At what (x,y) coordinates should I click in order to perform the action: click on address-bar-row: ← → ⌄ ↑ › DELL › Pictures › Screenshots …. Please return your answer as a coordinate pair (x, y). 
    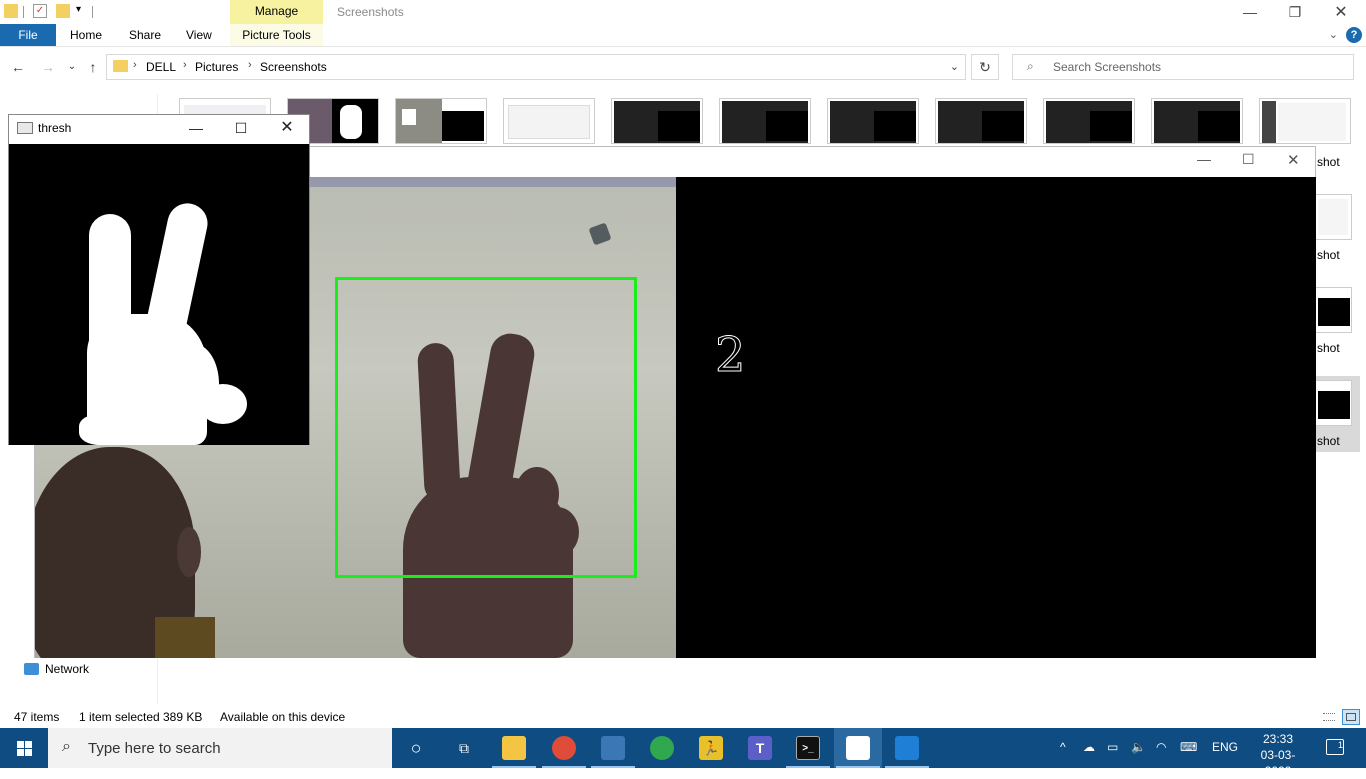
    Looking at the image, I should click on (683, 67).